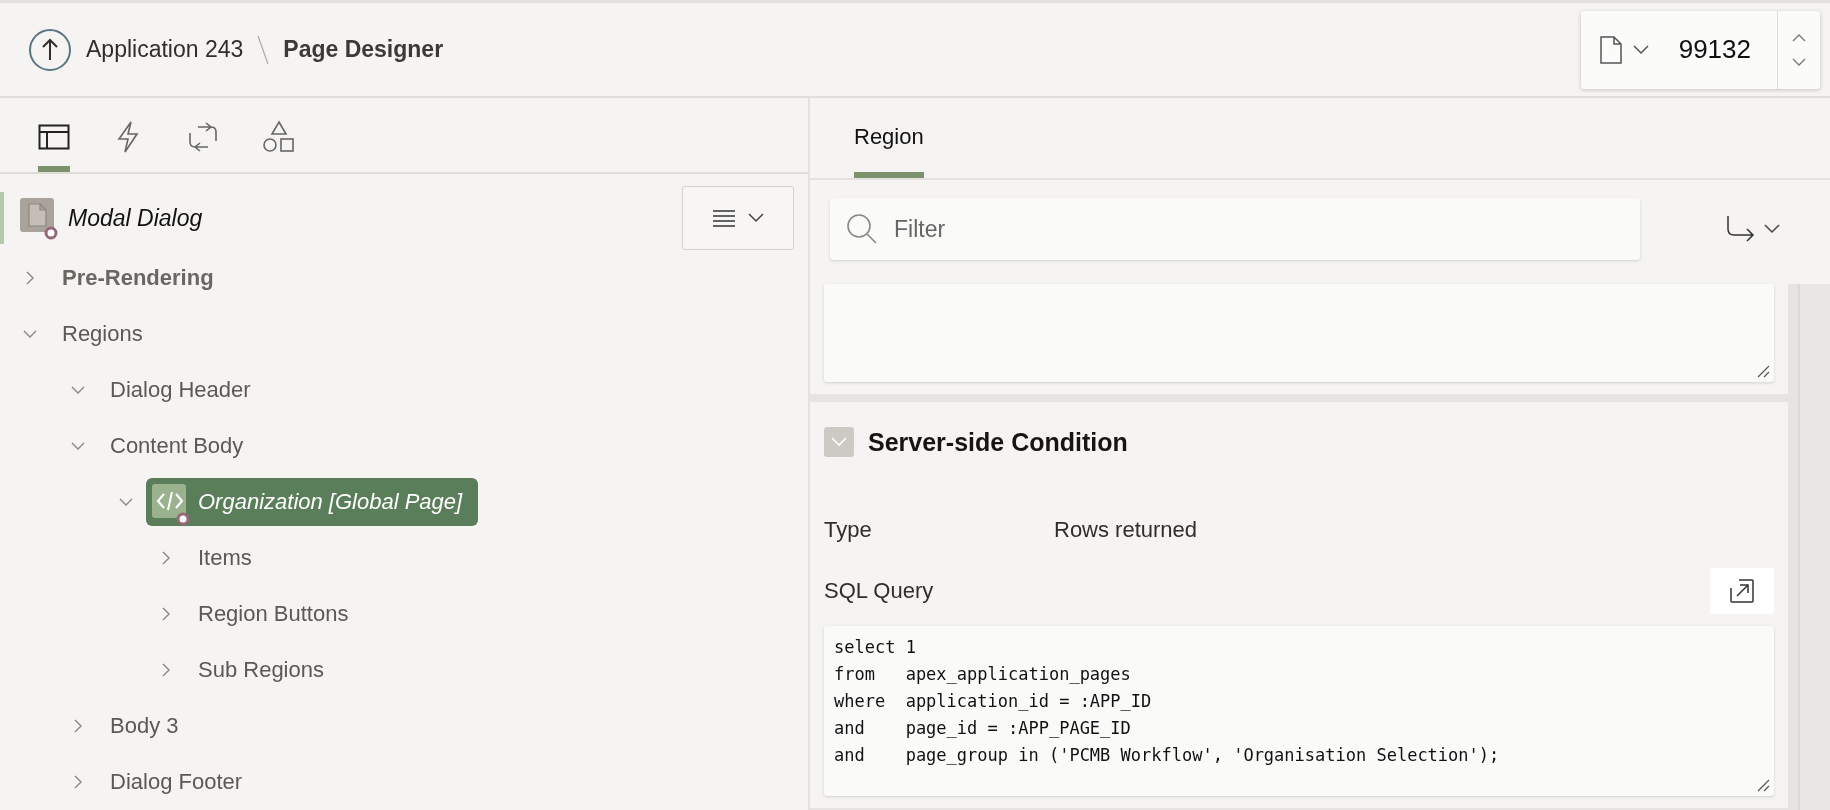 Image resolution: width=1830 pixels, height=810 pixels. What do you see at coordinates (180, 390) in the screenshot?
I see `tree-node: Dialog Header` at bounding box center [180, 390].